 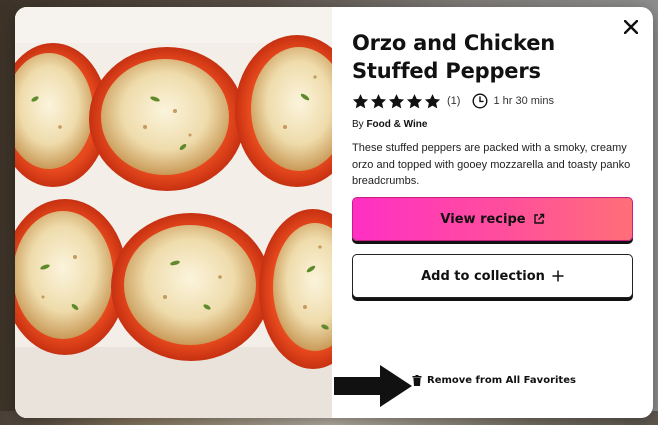 I want to click on byline-prefix: By, so click(x=359, y=124).